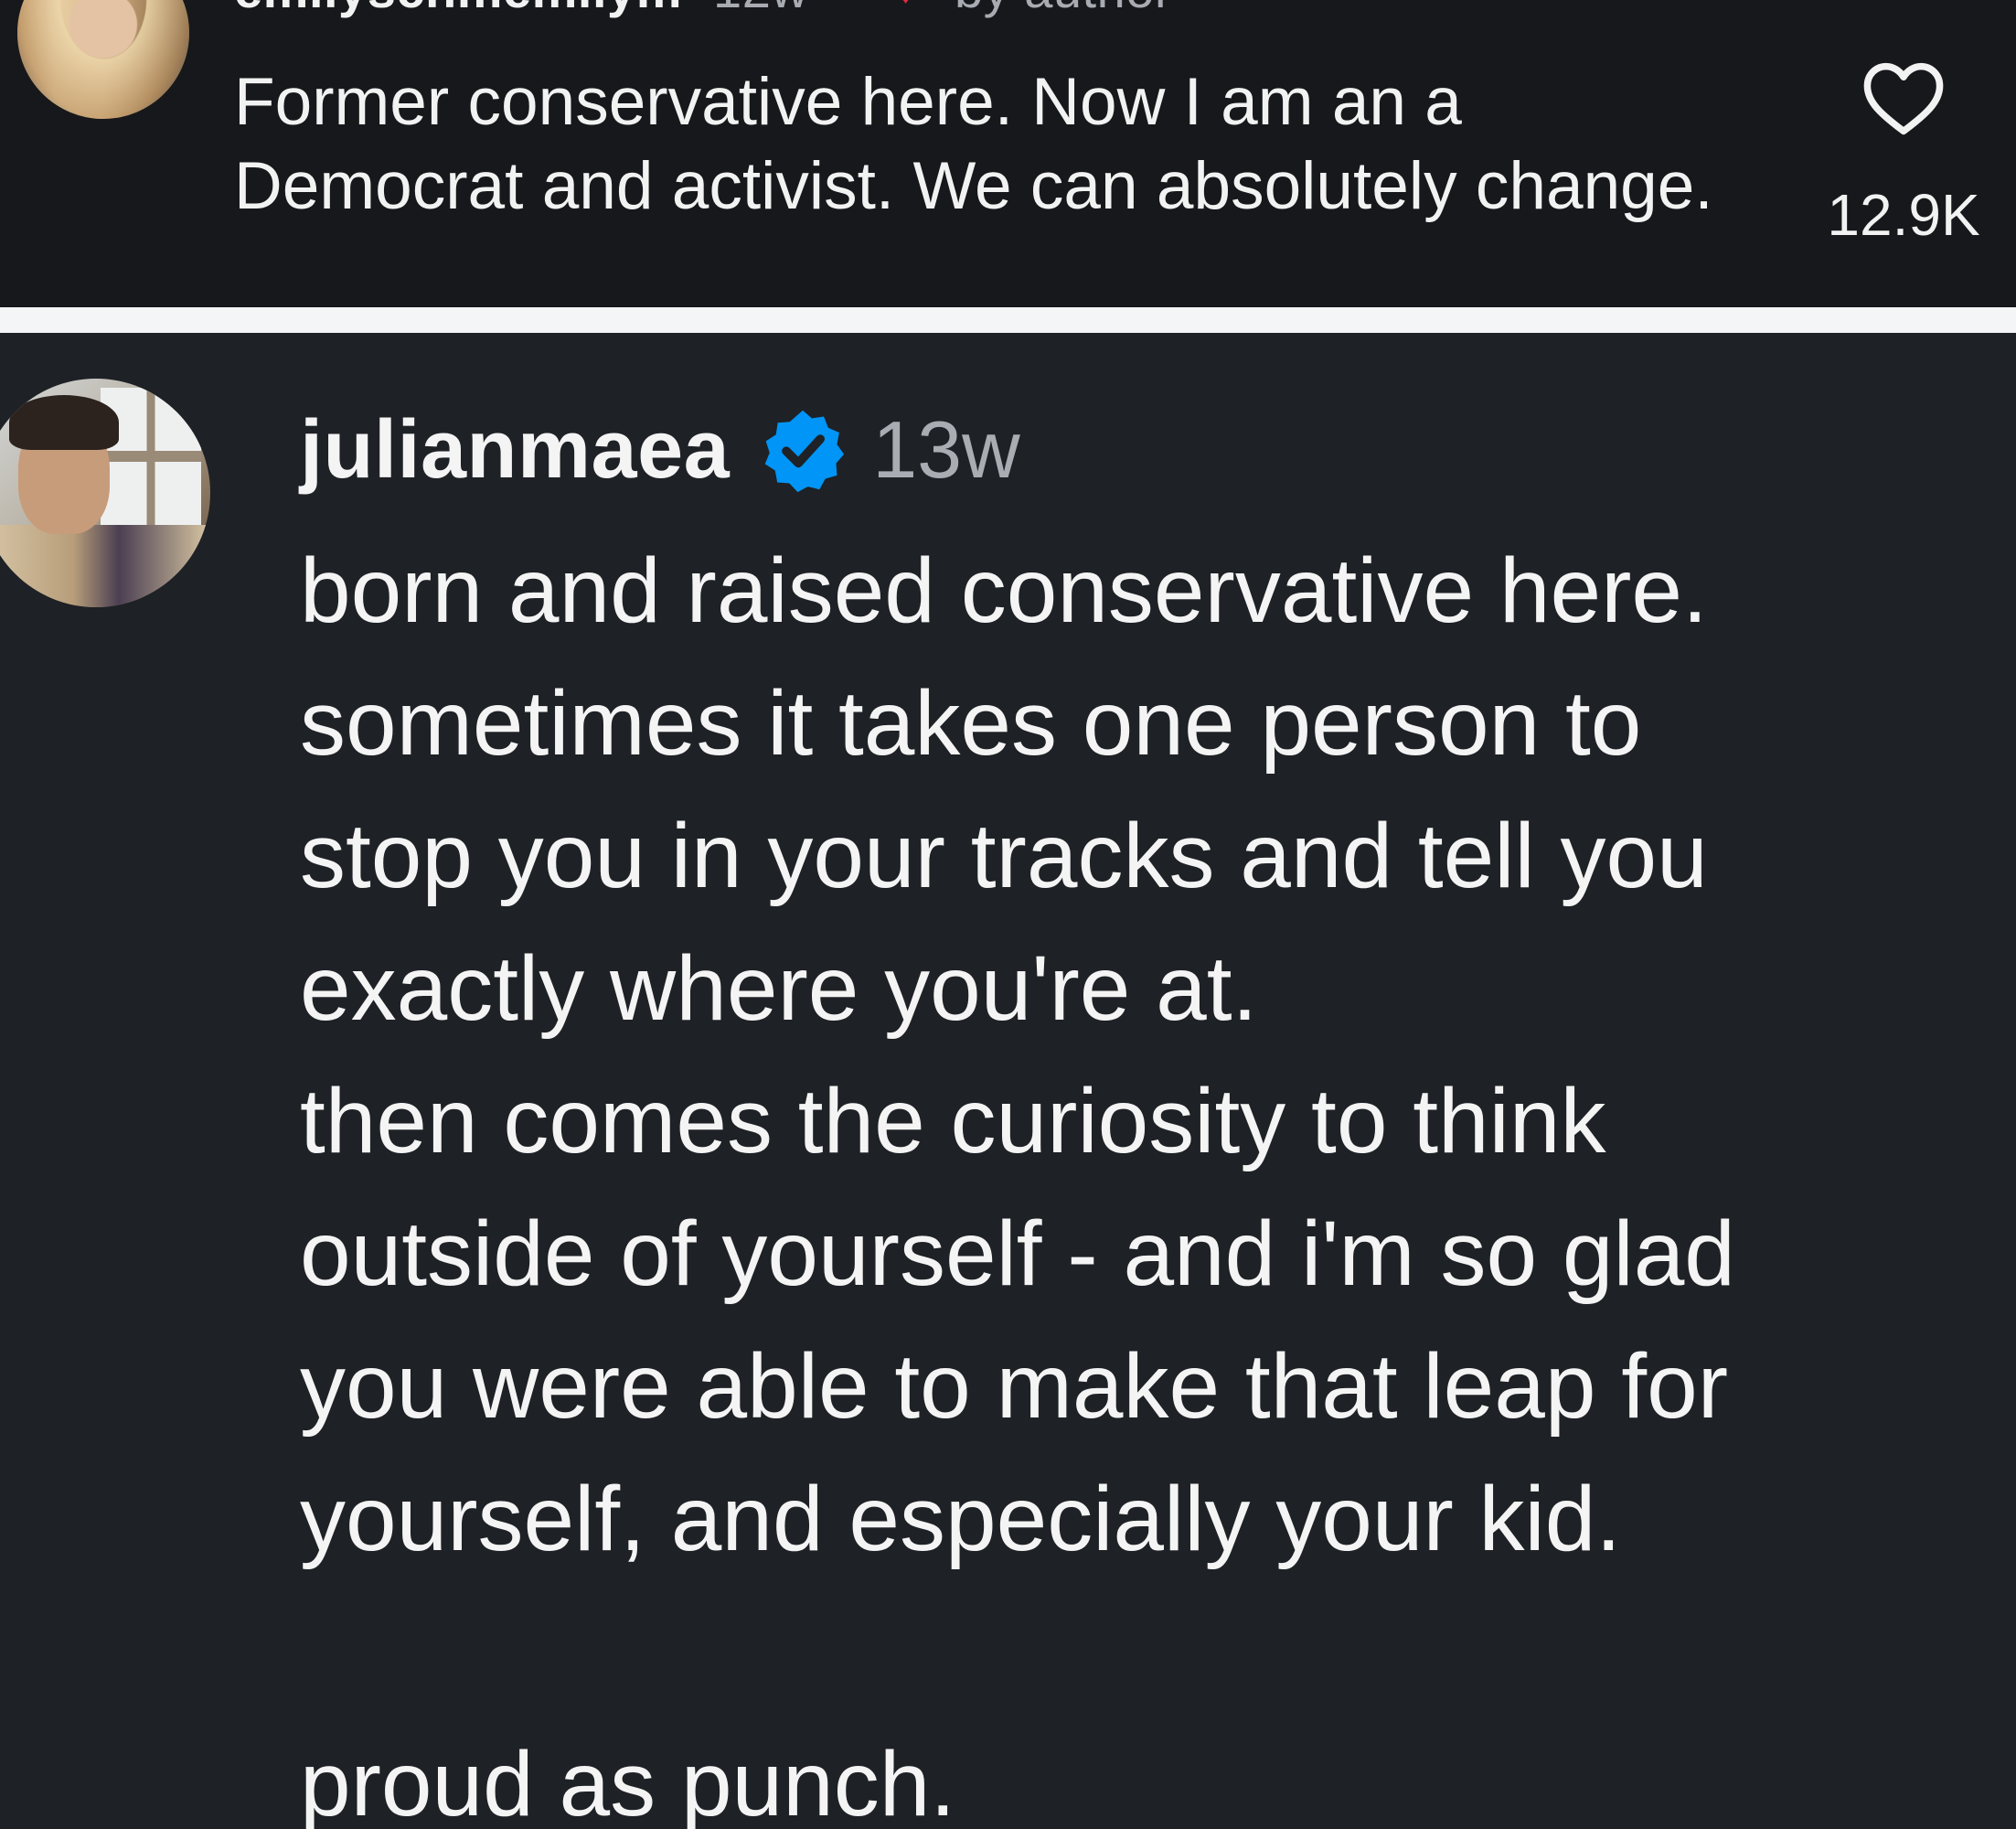 The image size is (2016, 1829). Describe the element at coordinates (515, 450) in the screenshot. I see `username: julianmaea` at that location.